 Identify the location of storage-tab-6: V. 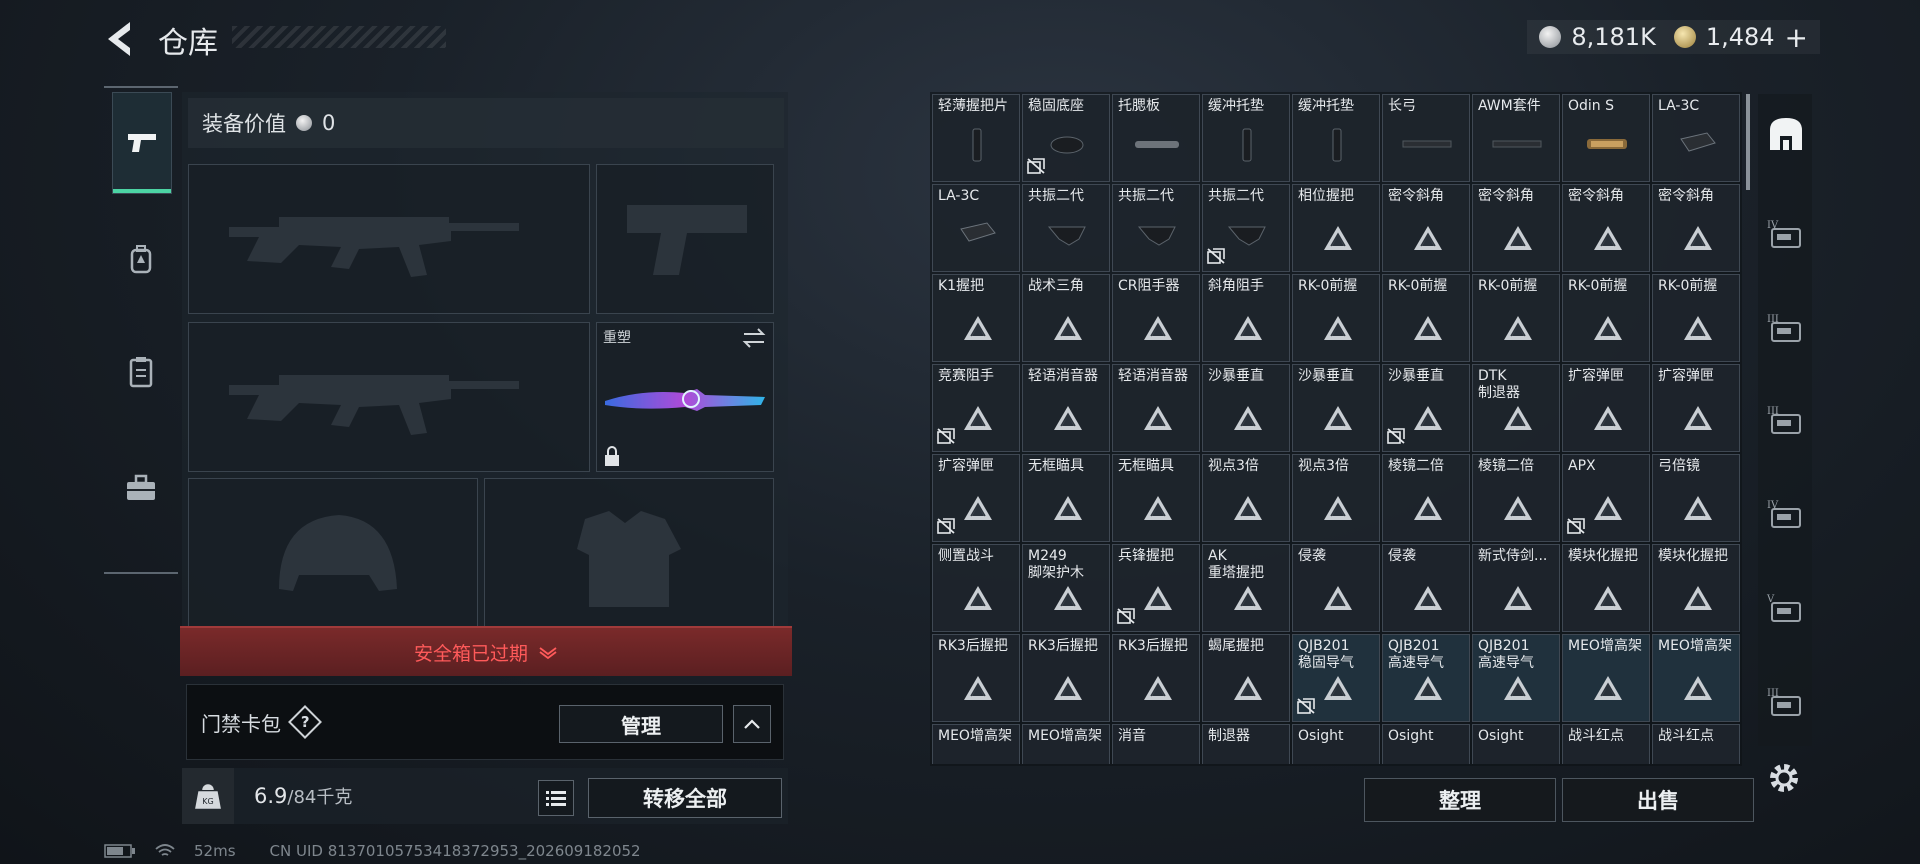
(1786, 610).